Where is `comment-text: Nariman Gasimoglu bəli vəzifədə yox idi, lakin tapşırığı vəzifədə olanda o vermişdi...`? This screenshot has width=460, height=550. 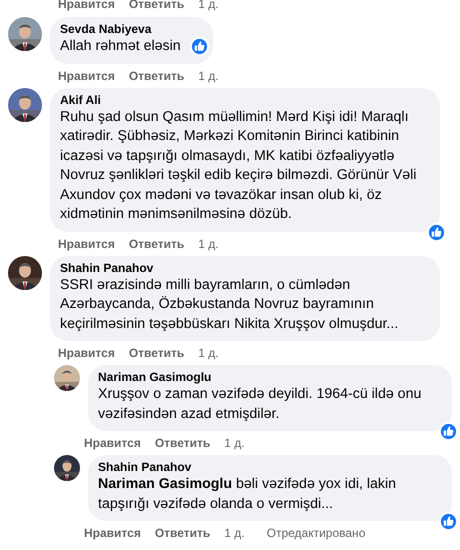
comment-text: Nariman Gasimoglu bəli vəzifədə yox idi, lakin tapşırığı vəzifədə olanda o vermişdi... is located at coordinates (248, 494).